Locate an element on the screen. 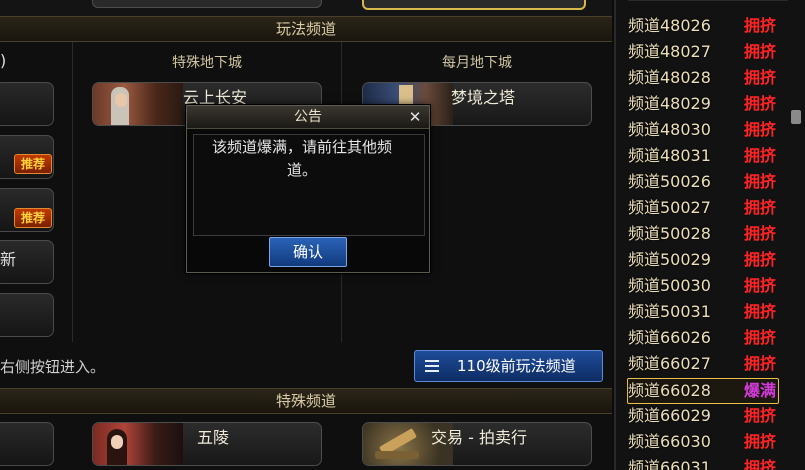 This screenshot has height=470, width=805. channel-category-label: 新 is located at coordinates (8, 259).